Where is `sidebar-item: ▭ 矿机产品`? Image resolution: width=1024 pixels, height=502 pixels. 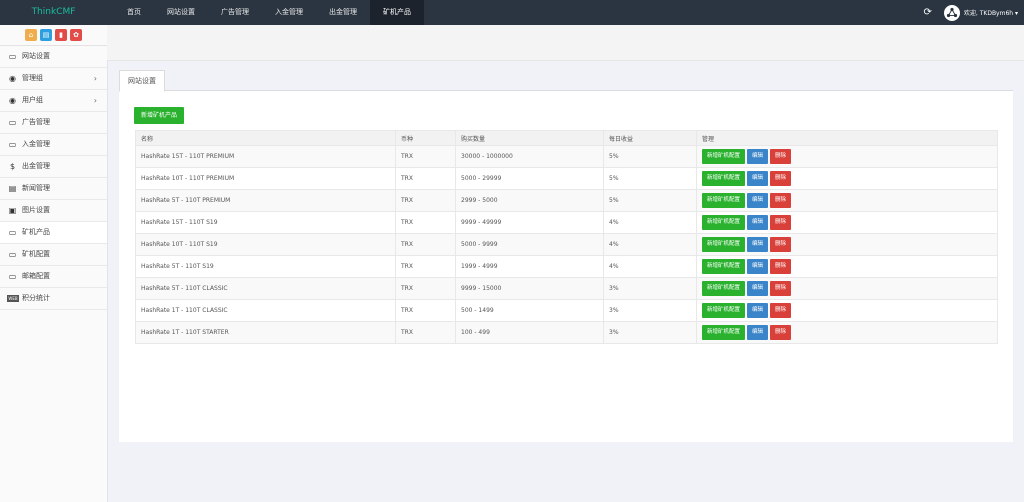 sidebar-item: ▭ 矿机产品 is located at coordinates (53, 233).